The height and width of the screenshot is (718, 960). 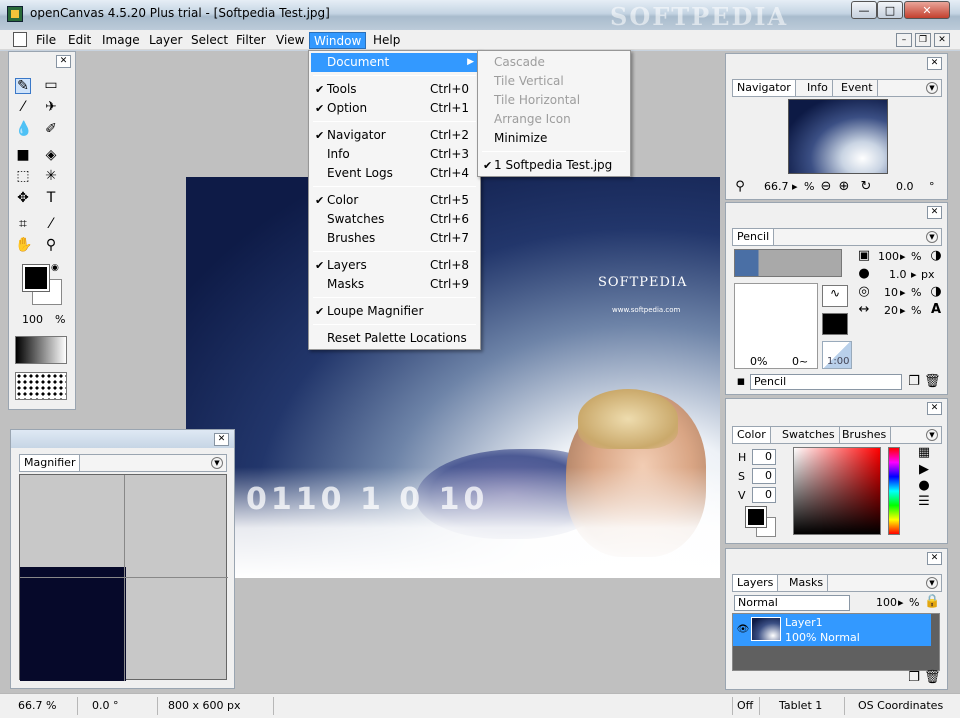 What do you see at coordinates (826, 187) in the screenshot?
I see `navigator-zoom-minus-icon: ⊖` at bounding box center [826, 187].